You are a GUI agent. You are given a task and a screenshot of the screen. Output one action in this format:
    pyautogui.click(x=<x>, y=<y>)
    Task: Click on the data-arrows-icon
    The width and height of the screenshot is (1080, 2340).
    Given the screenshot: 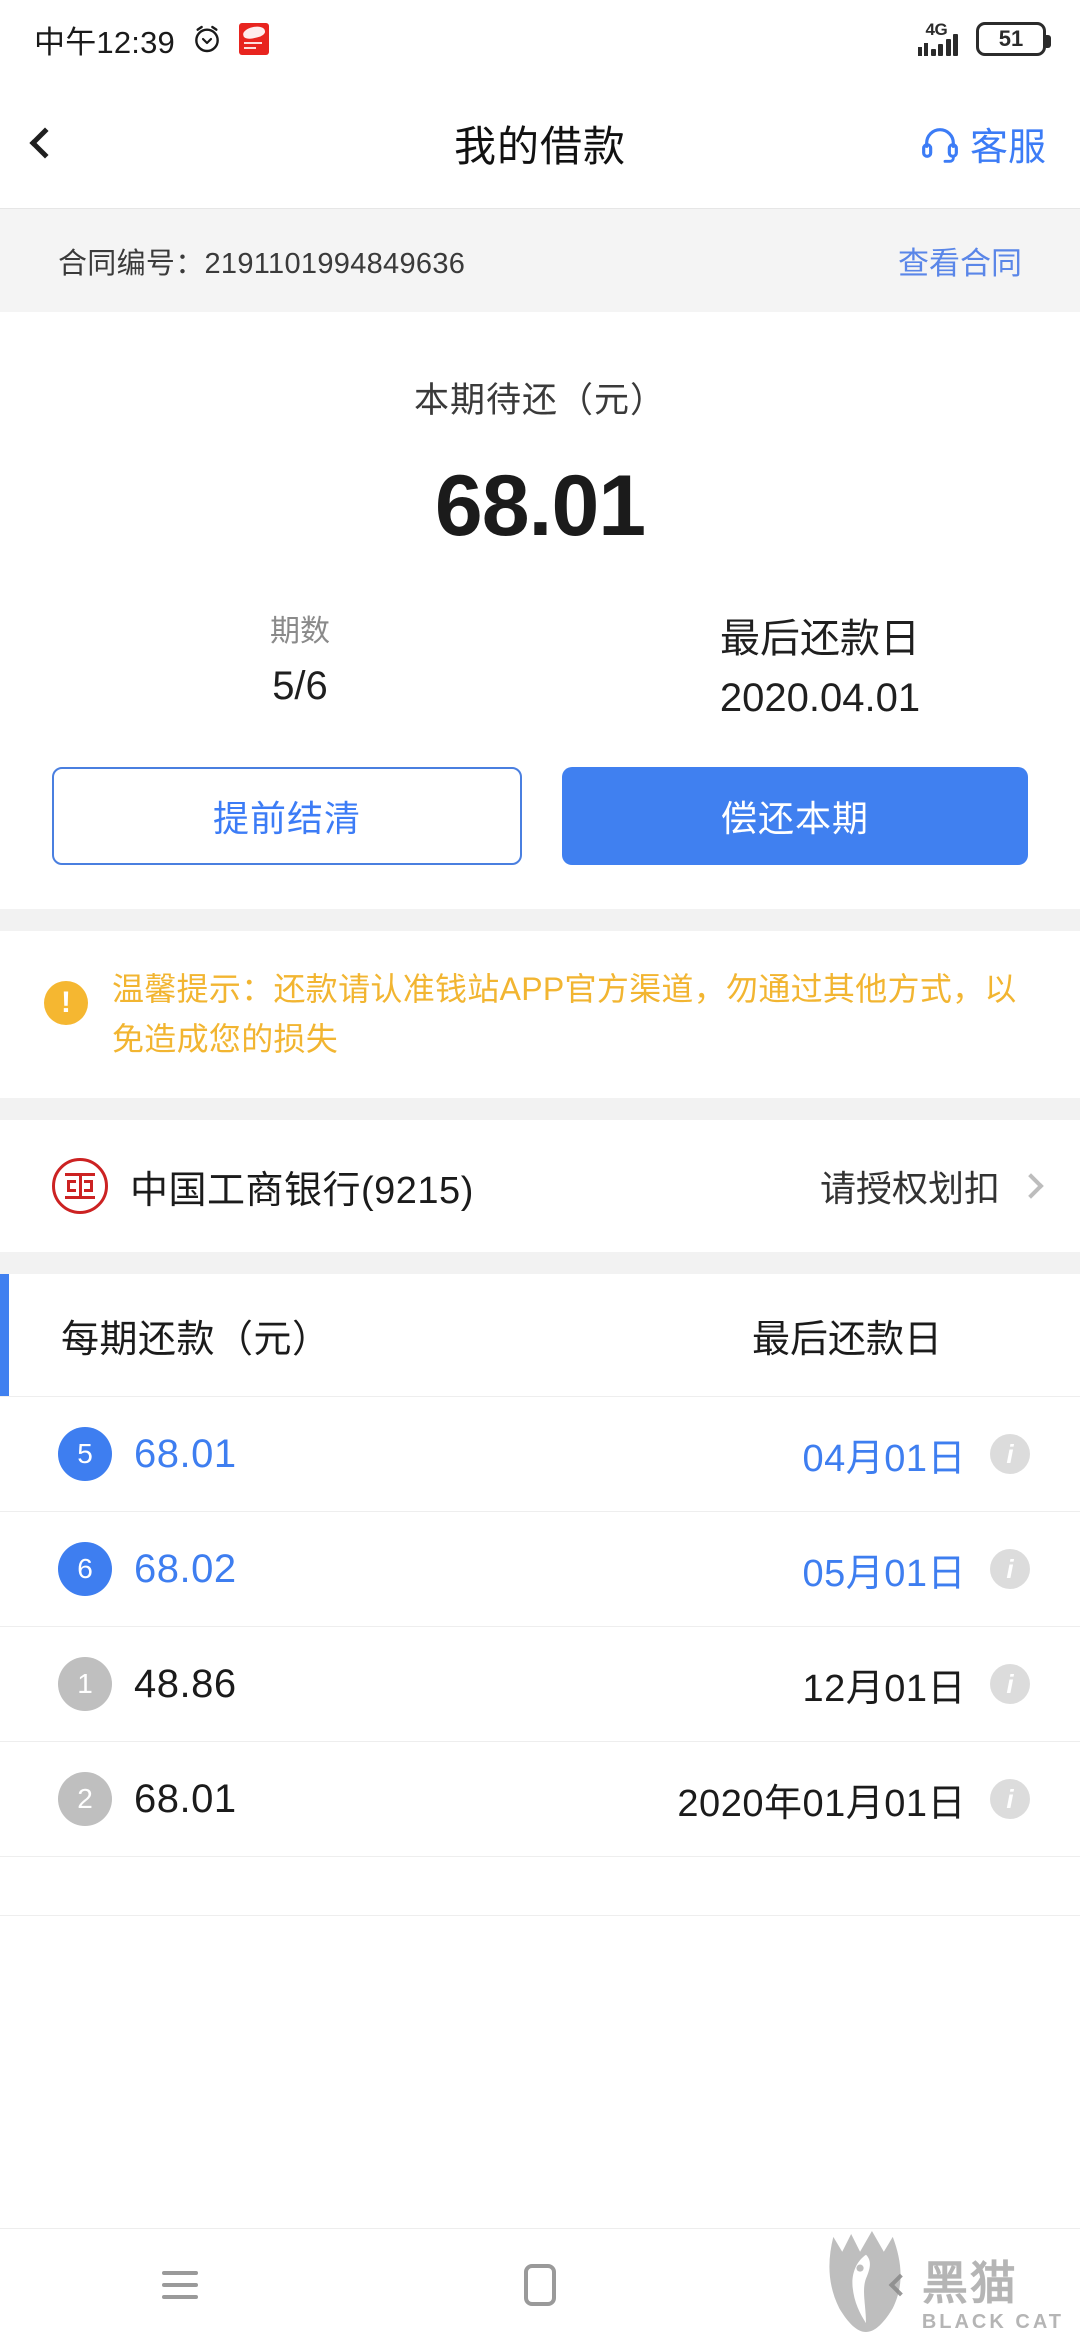 What is the action you would take?
    pyautogui.click(x=922, y=49)
    